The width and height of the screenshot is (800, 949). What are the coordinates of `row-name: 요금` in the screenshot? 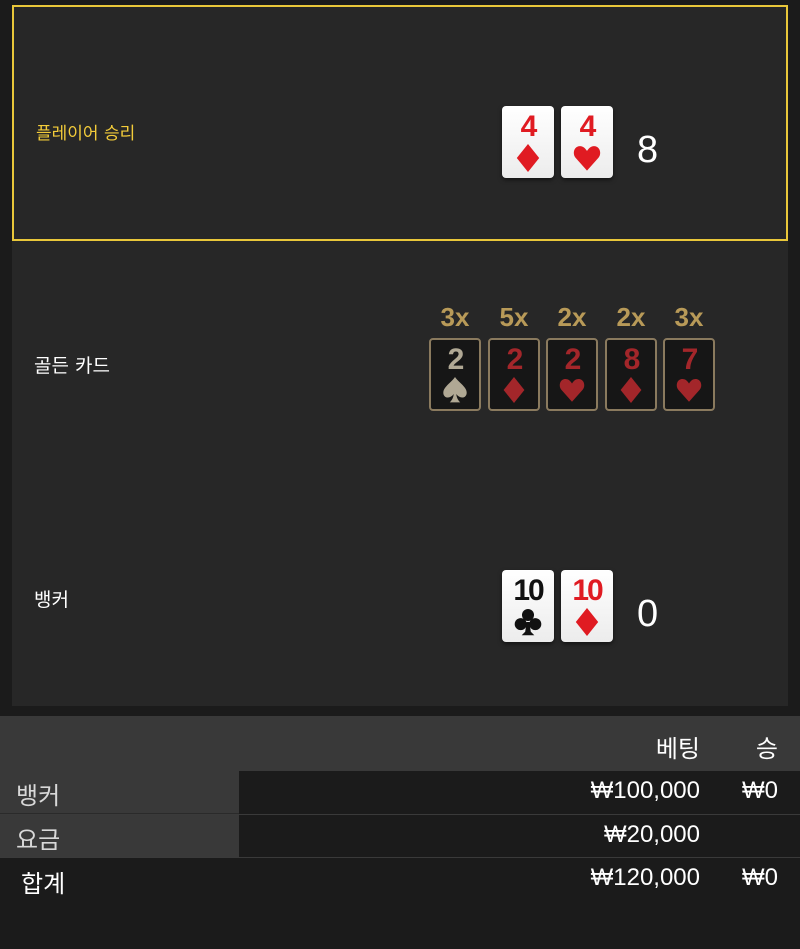 It's located at (38, 840).